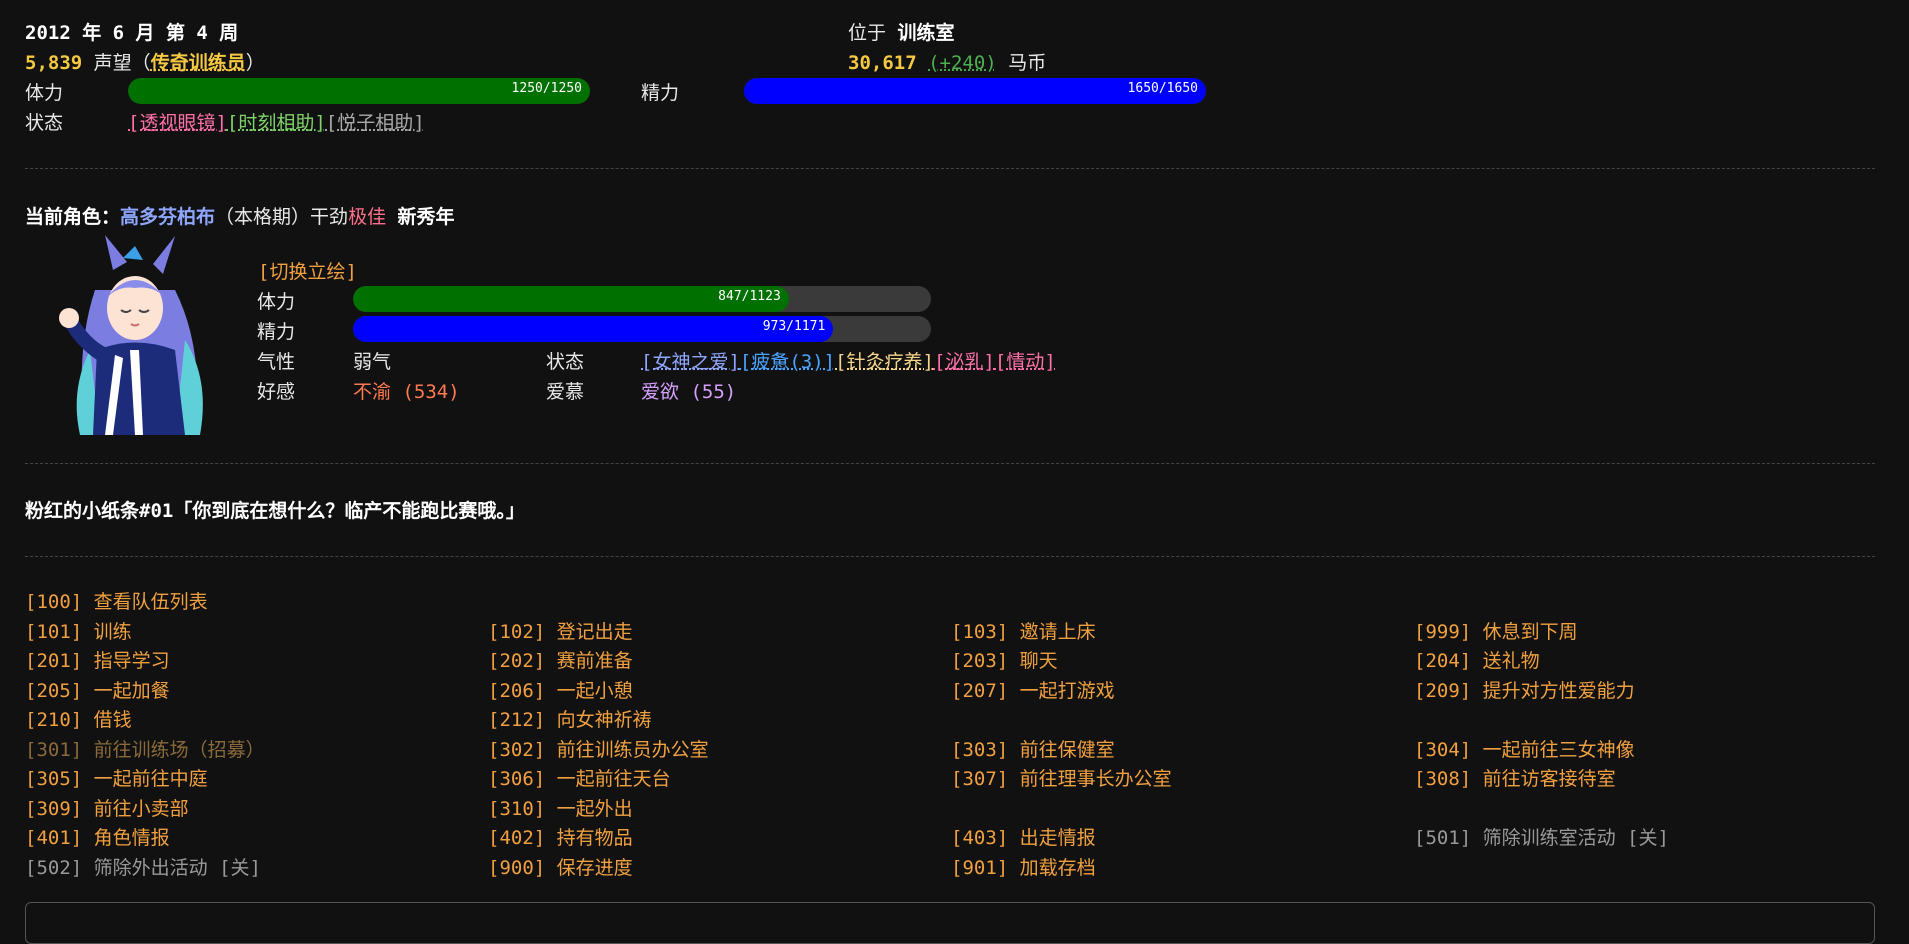 The width and height of the screenshot is (1909, 944). Describe the element at coordinates (565, 362) in the screenshot. I see `char-status-label: 状态` at that location.